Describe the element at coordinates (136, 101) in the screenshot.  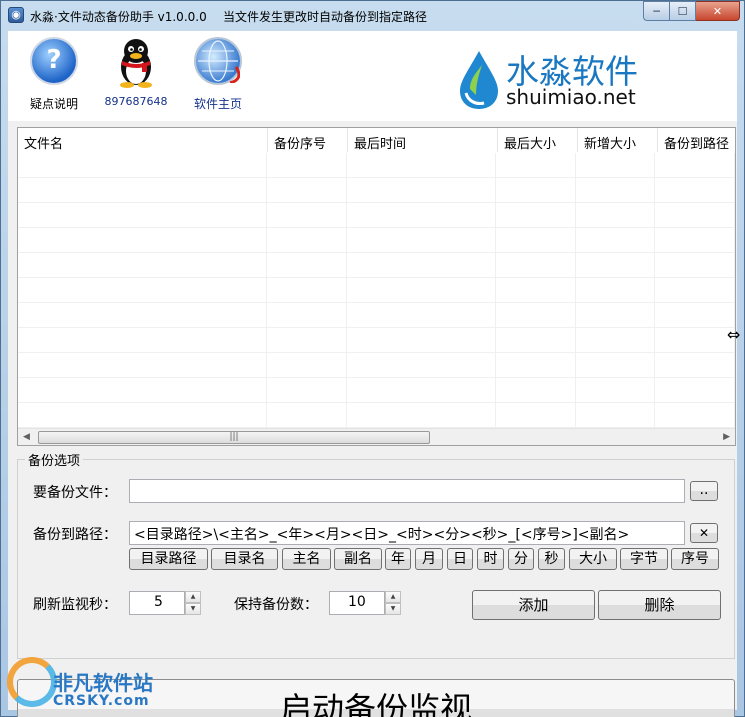
I see `qq-label: 897687648` at that location.